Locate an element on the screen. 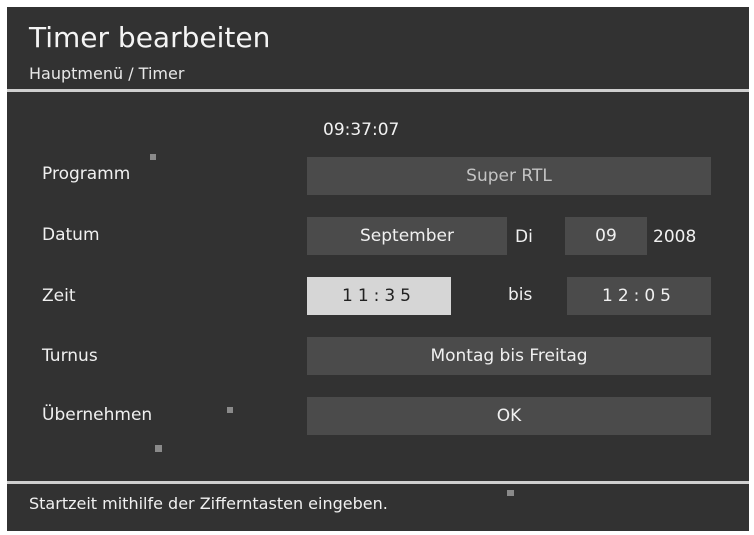 The width and height of the screenshot is (754, 535). turnus-label: Turnus is located at coordinates (70, 356).